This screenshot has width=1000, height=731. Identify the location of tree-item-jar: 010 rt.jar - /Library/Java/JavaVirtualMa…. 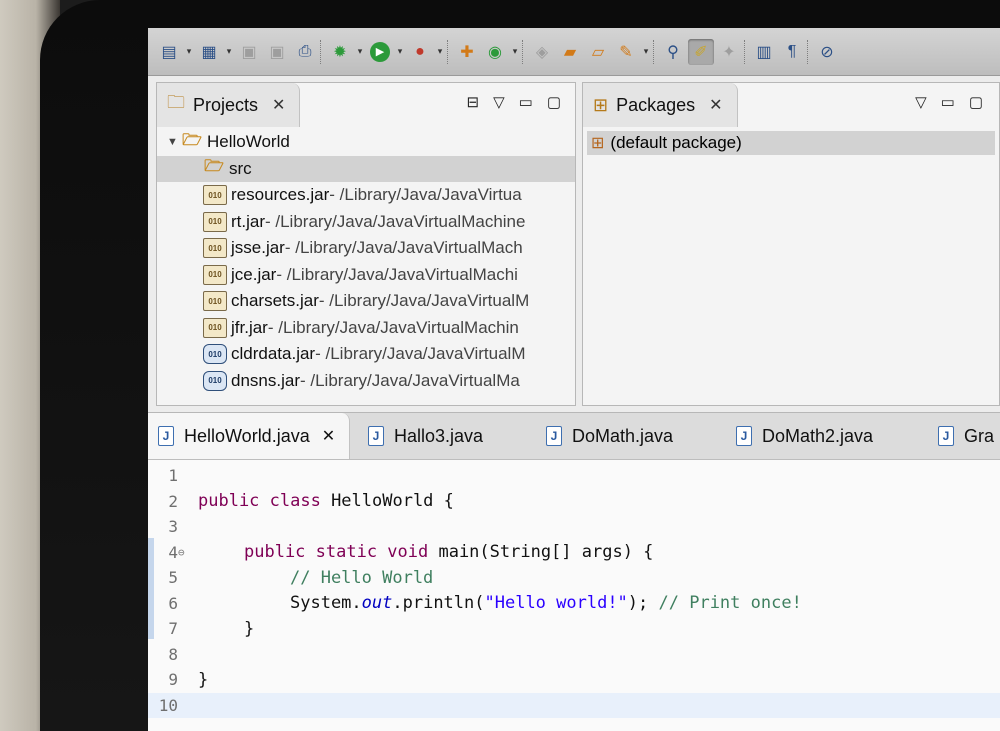
(366, 222).